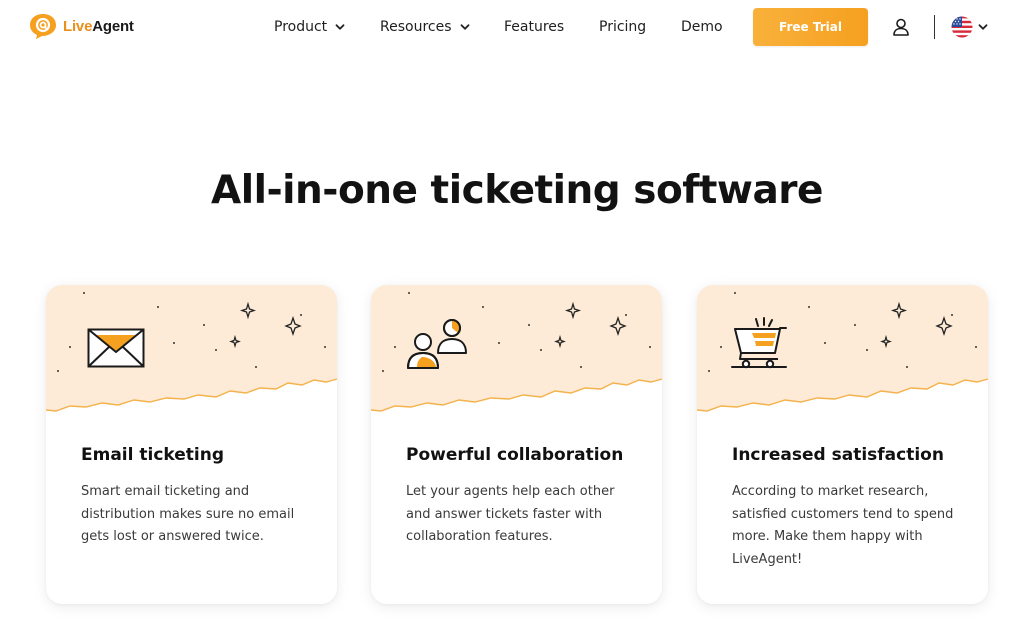  I want to click on language-chevron-down-icon, so click(983, 27).